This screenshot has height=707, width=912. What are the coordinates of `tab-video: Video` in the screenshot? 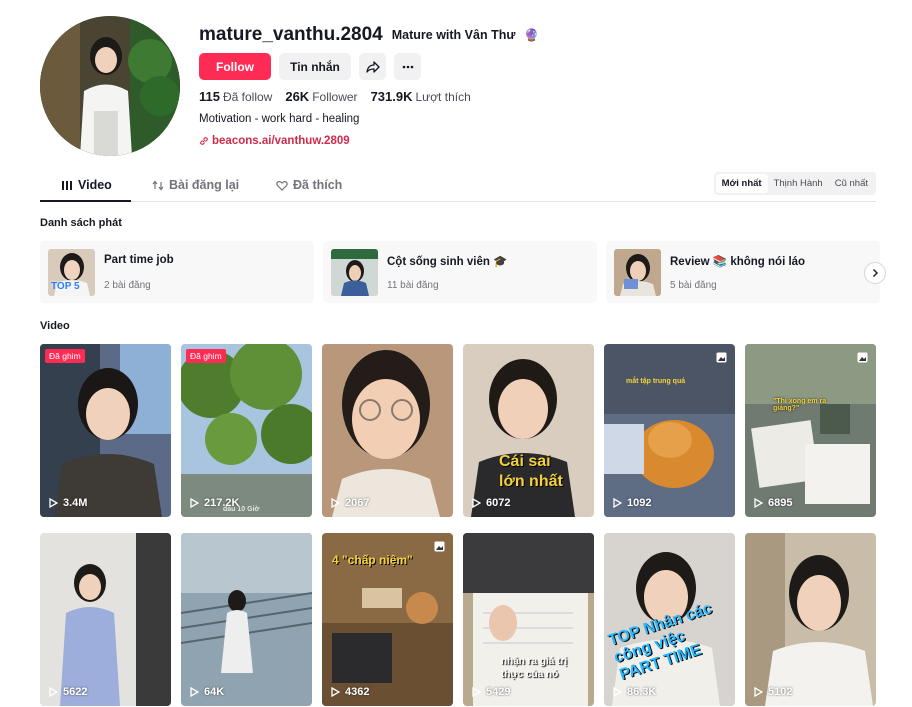 It's located at (87, 185).